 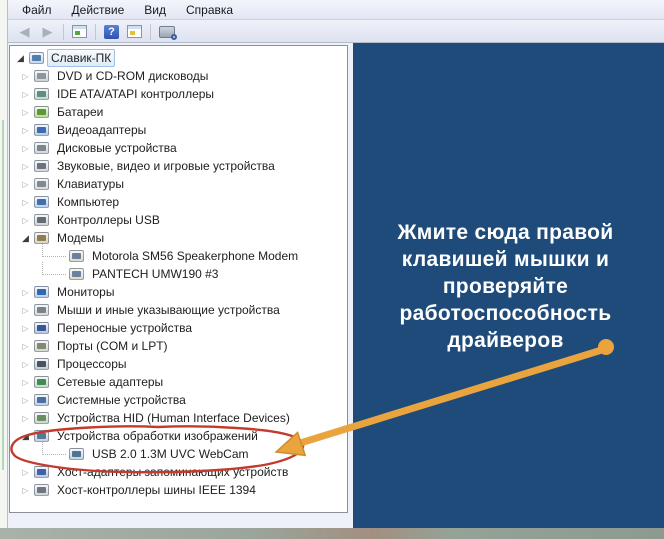 What do you see at coordinates (37, 10) in the screenshot?
I see `menu-item-file: Файл` at bounding box center [37, 10].